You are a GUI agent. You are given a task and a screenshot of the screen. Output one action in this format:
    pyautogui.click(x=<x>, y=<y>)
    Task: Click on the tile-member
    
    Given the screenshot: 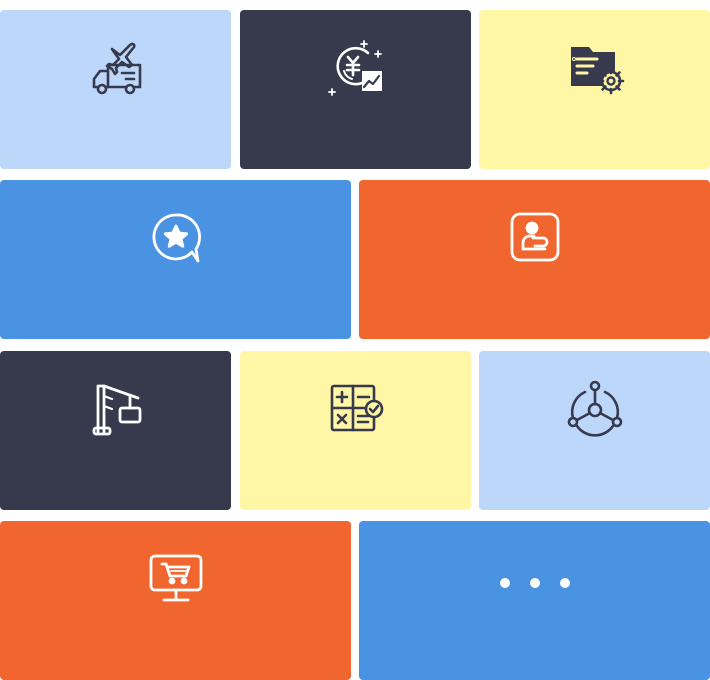 What is the action you would take?
    pyautogui.click(x=534, y=259)
    